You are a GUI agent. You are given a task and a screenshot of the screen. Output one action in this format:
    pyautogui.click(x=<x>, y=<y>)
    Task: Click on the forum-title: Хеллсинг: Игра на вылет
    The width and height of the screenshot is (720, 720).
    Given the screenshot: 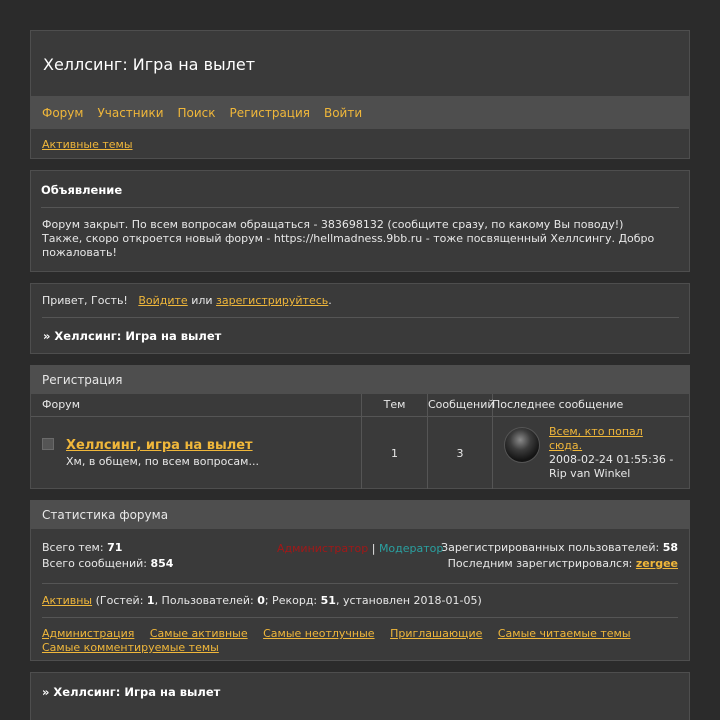 What is the action you would take?
    pyautogui.click(x=149, y=64)
    